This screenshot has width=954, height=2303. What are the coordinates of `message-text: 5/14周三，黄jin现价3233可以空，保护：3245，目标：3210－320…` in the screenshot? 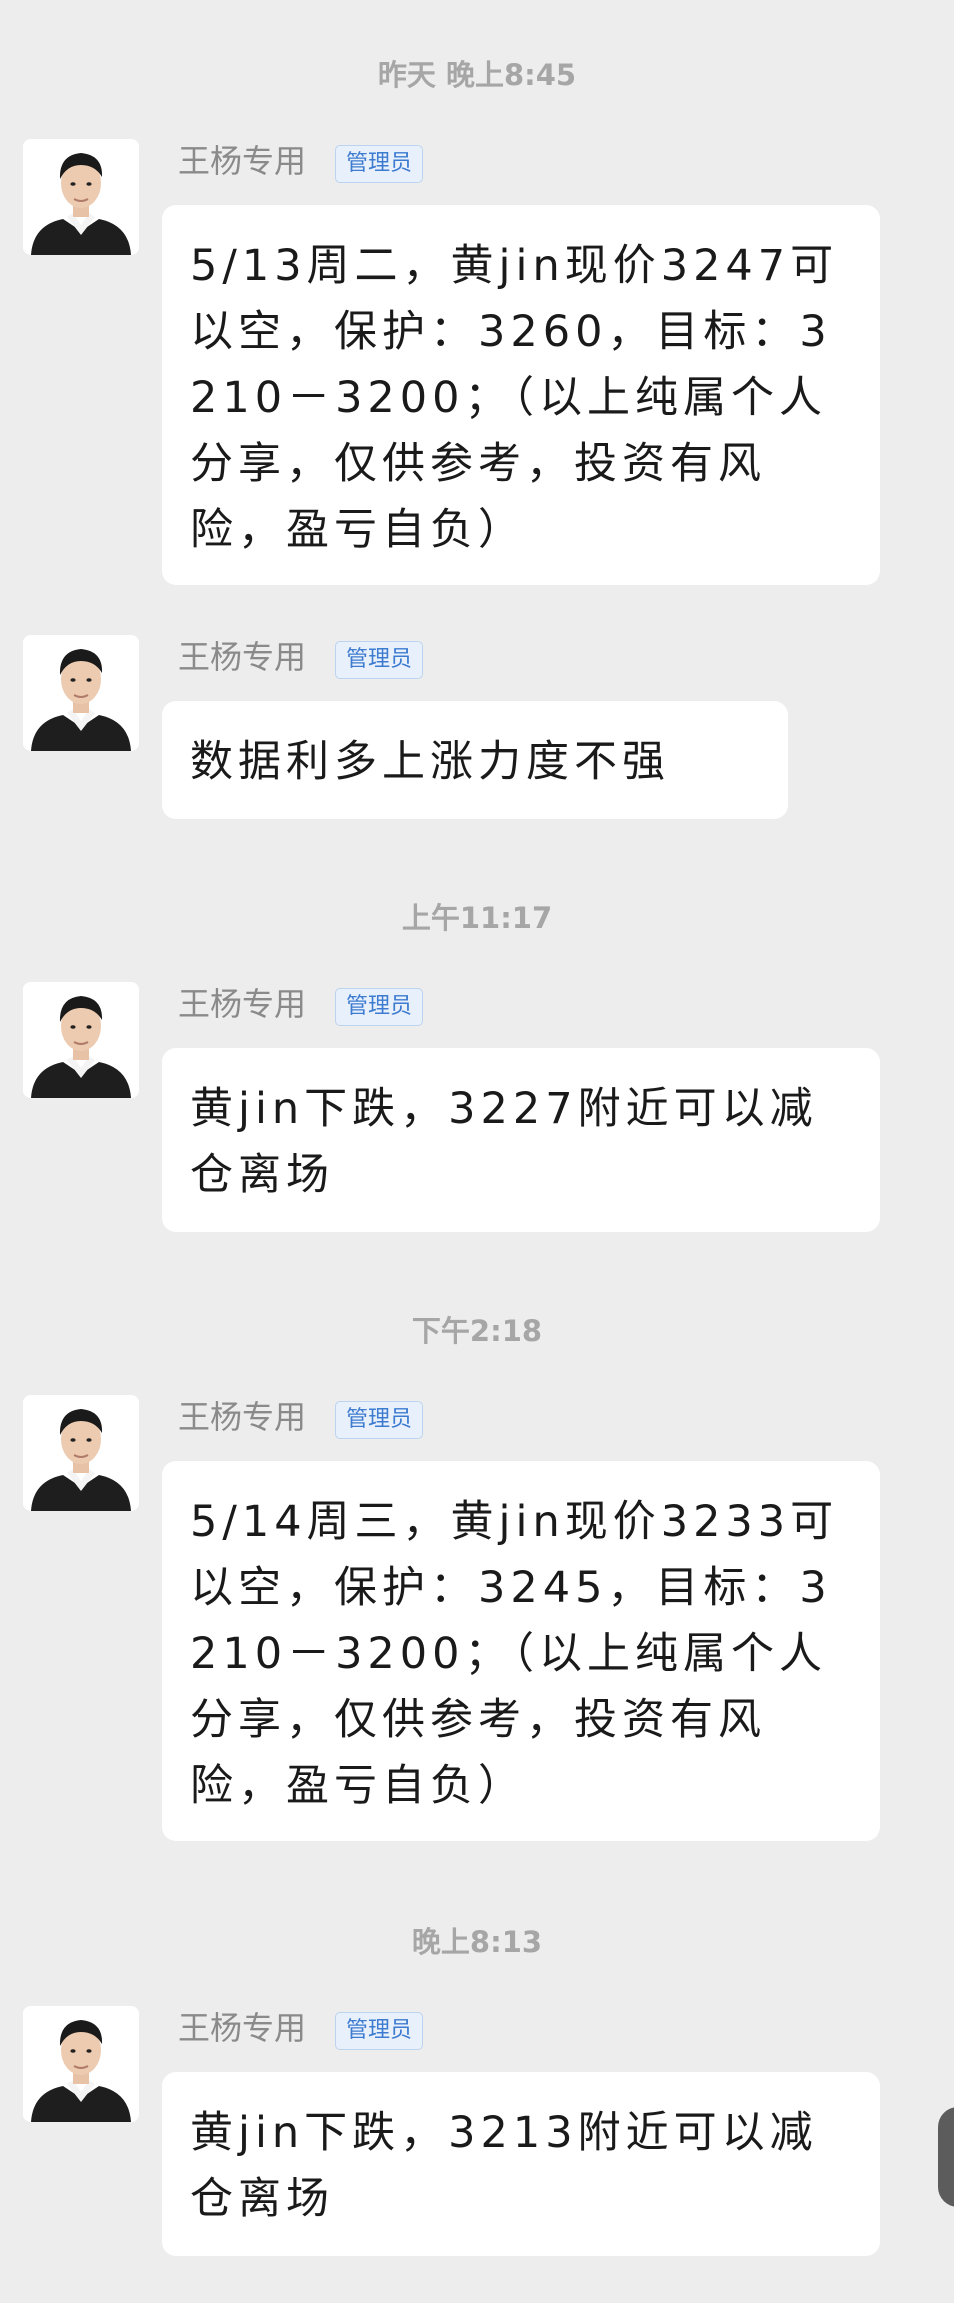 It's located at (514, 1654).